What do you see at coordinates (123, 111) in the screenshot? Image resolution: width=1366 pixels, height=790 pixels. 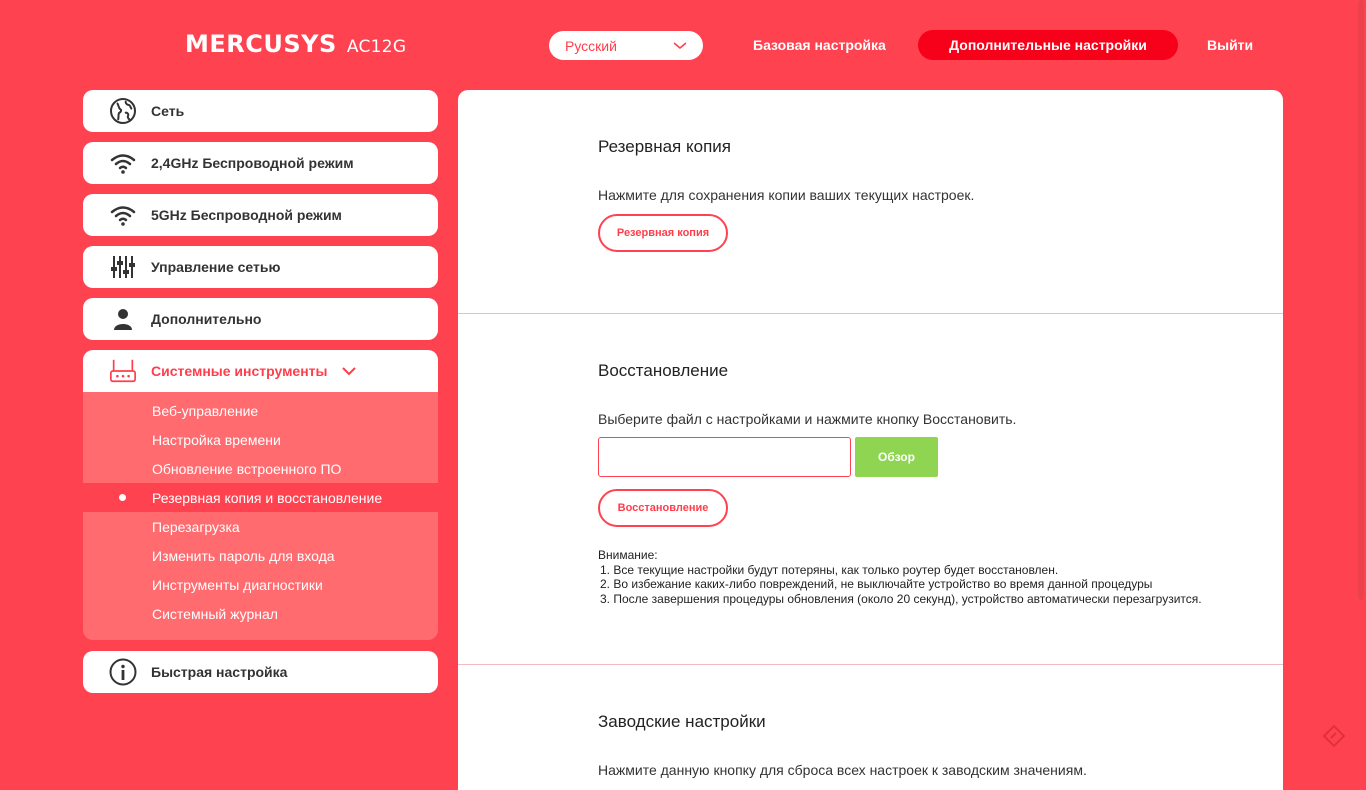 I see `globe-icon` at bounding box center [123, 111].